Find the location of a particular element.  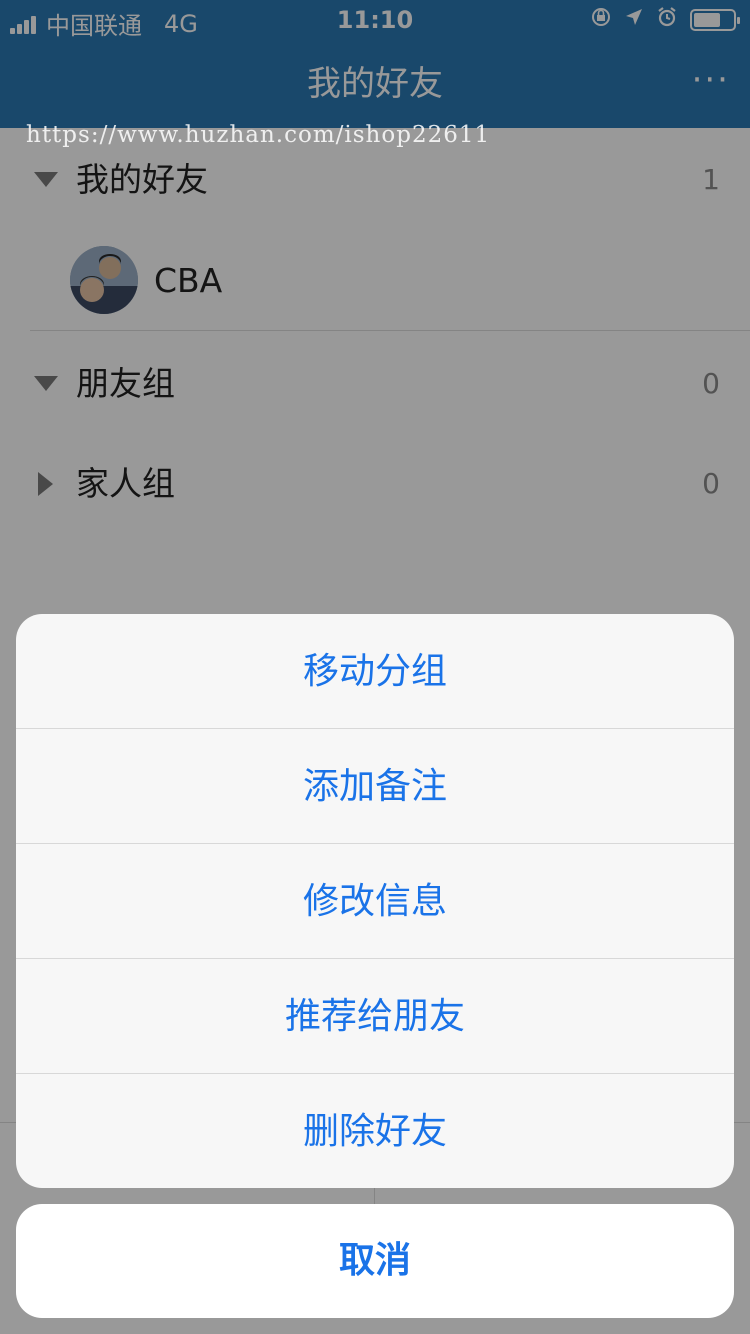

edit-info-button: 修改信息 is located at coordinates (375, 901).